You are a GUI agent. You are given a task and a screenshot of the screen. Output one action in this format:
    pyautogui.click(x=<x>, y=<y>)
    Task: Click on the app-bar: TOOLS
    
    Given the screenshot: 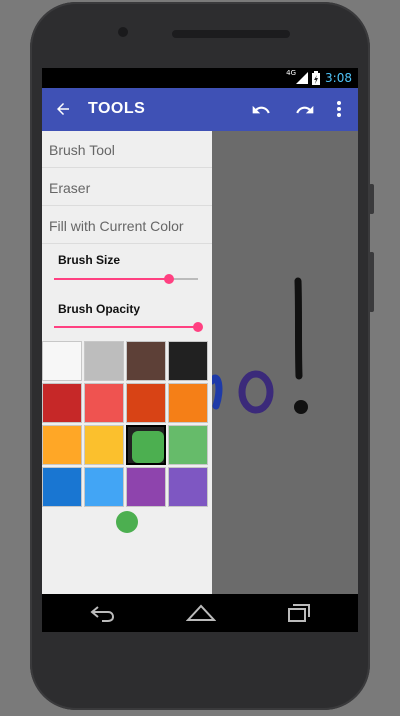 What is the action you would take?
    pyautogui.click(x=200, y=109)
    